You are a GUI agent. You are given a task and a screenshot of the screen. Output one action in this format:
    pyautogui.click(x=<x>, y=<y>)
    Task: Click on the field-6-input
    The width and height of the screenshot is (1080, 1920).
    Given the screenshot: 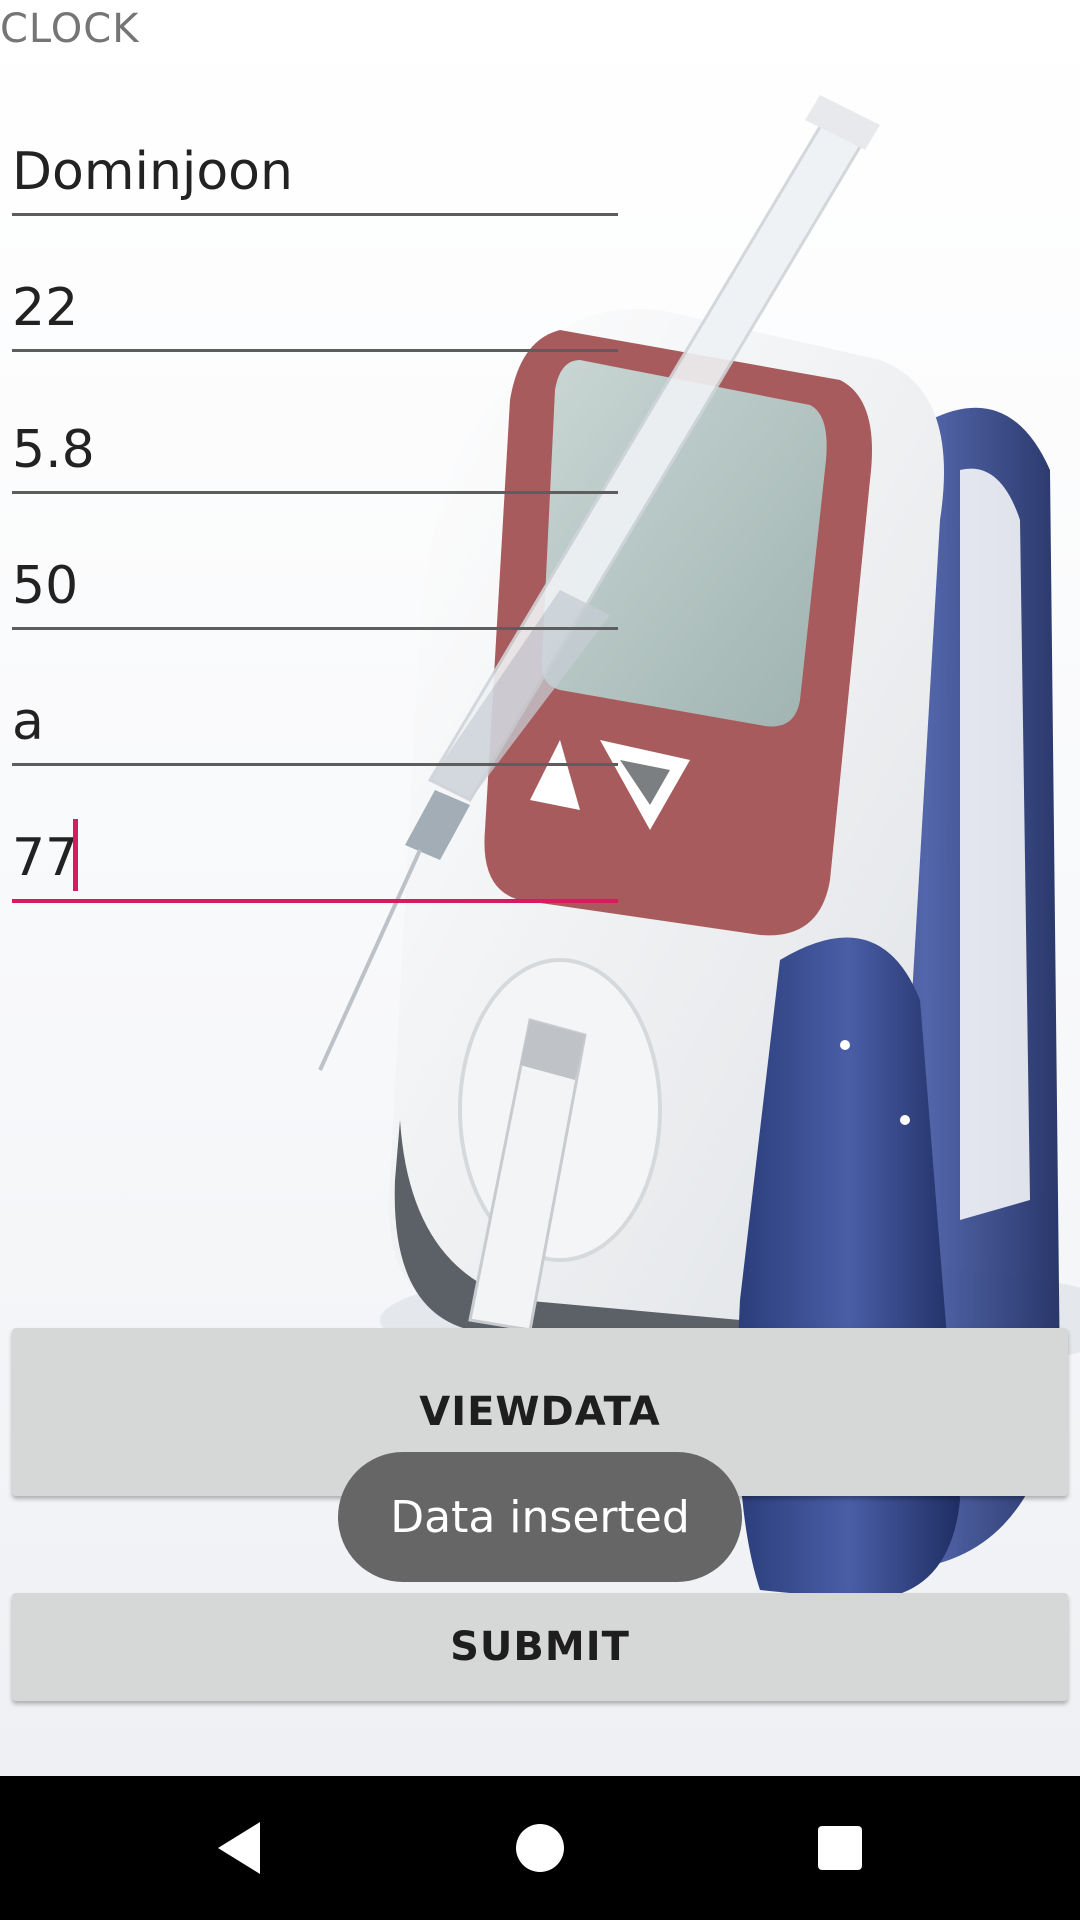 What is the action you would take?
    pyautogui.click(x=315, y=863)
    